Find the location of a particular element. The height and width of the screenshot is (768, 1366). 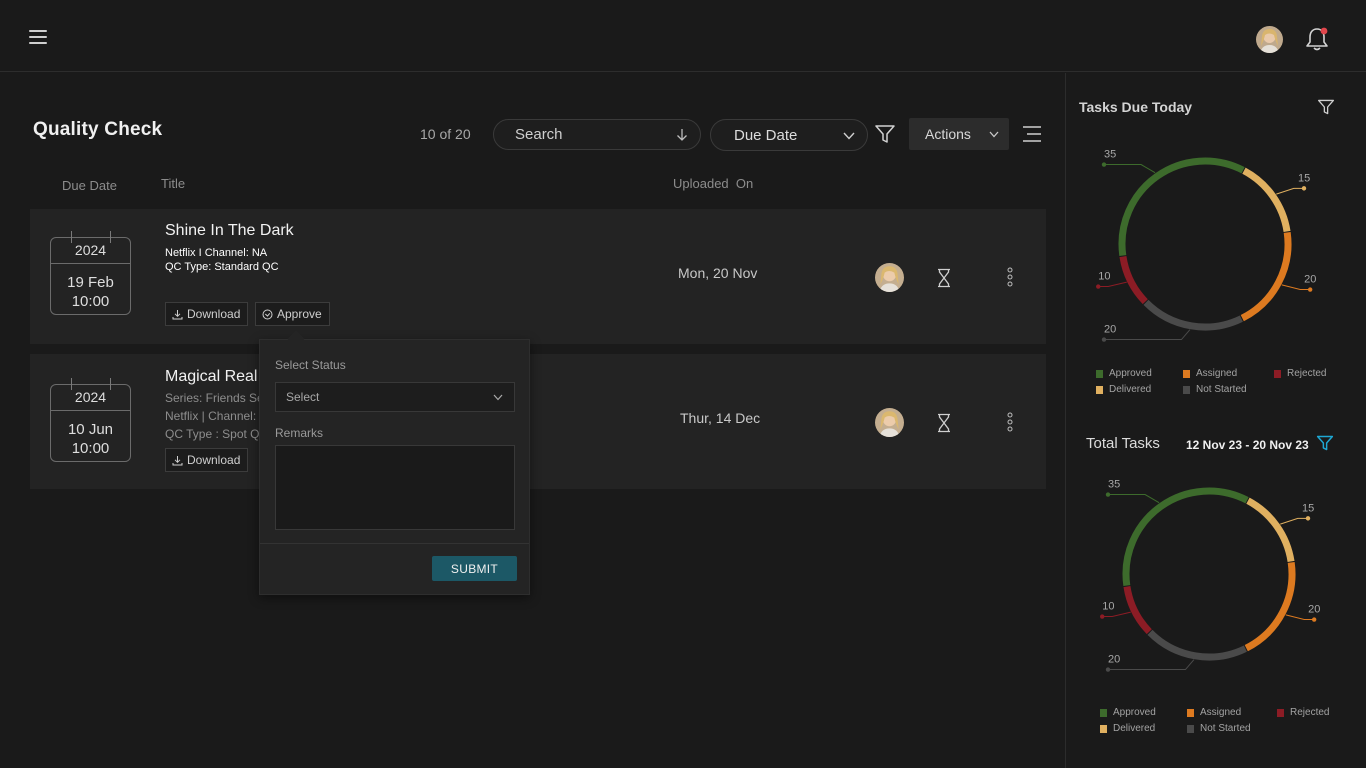

legend-not-started: Not Started is located at coordinates (1219, 728).